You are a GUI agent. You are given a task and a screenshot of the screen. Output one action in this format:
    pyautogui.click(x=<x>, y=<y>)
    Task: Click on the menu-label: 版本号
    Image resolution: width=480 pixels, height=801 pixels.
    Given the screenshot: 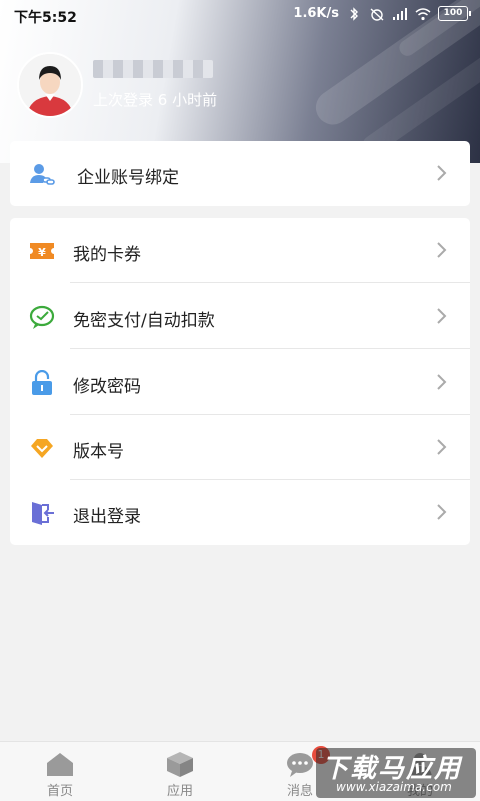 What is the action you would take?
    pyautogui.click(x=98, y=452)
    